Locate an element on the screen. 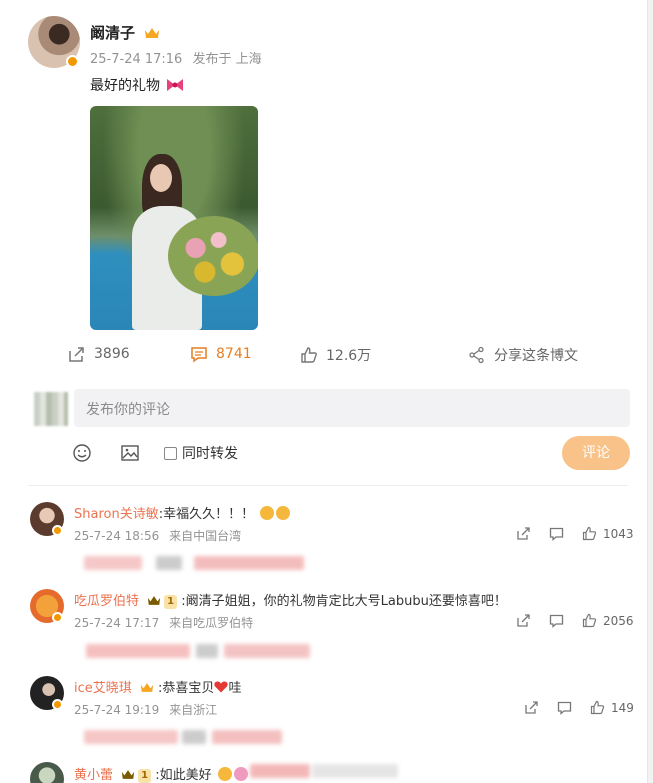  commenter-name: 黄小蕾 is located at coordinates (93, 775).